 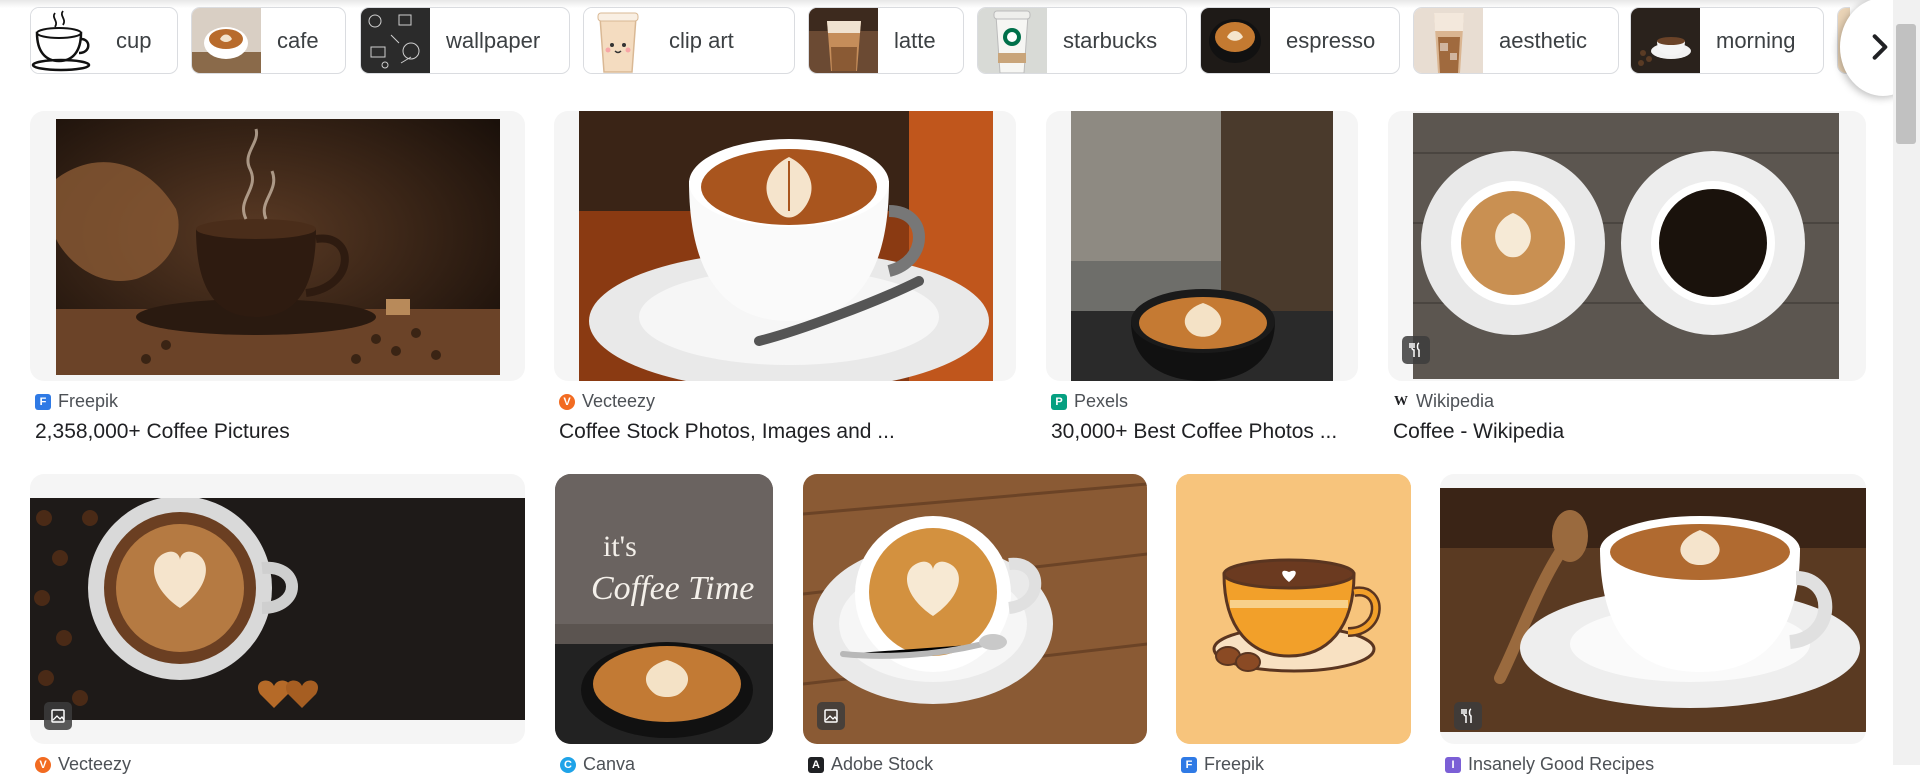 I want to click on chip-cafe: cafe, so click(x=268, y=40).